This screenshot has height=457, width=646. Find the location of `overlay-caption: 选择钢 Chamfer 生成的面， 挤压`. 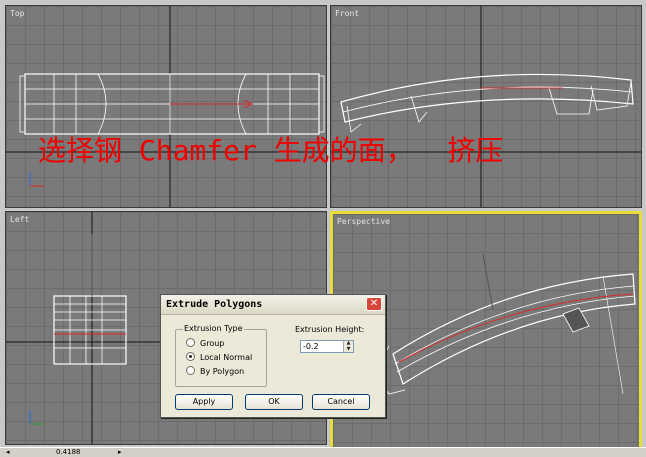

overlay-caption: 选择钢 Chamfer 生成的面， 挤压 is located at coordinates (271, 150).